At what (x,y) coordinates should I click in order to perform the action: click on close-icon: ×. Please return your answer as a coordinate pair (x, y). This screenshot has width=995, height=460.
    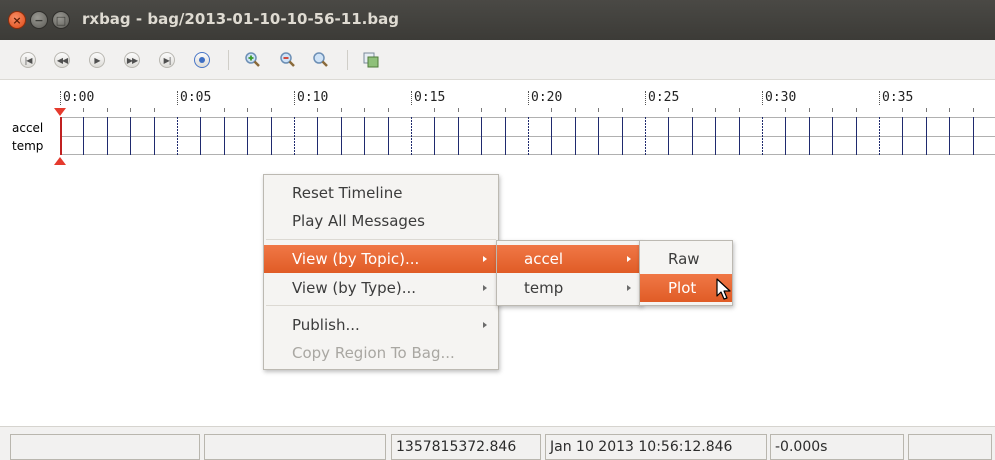
    Looking at the image, I should click on (17, 20).